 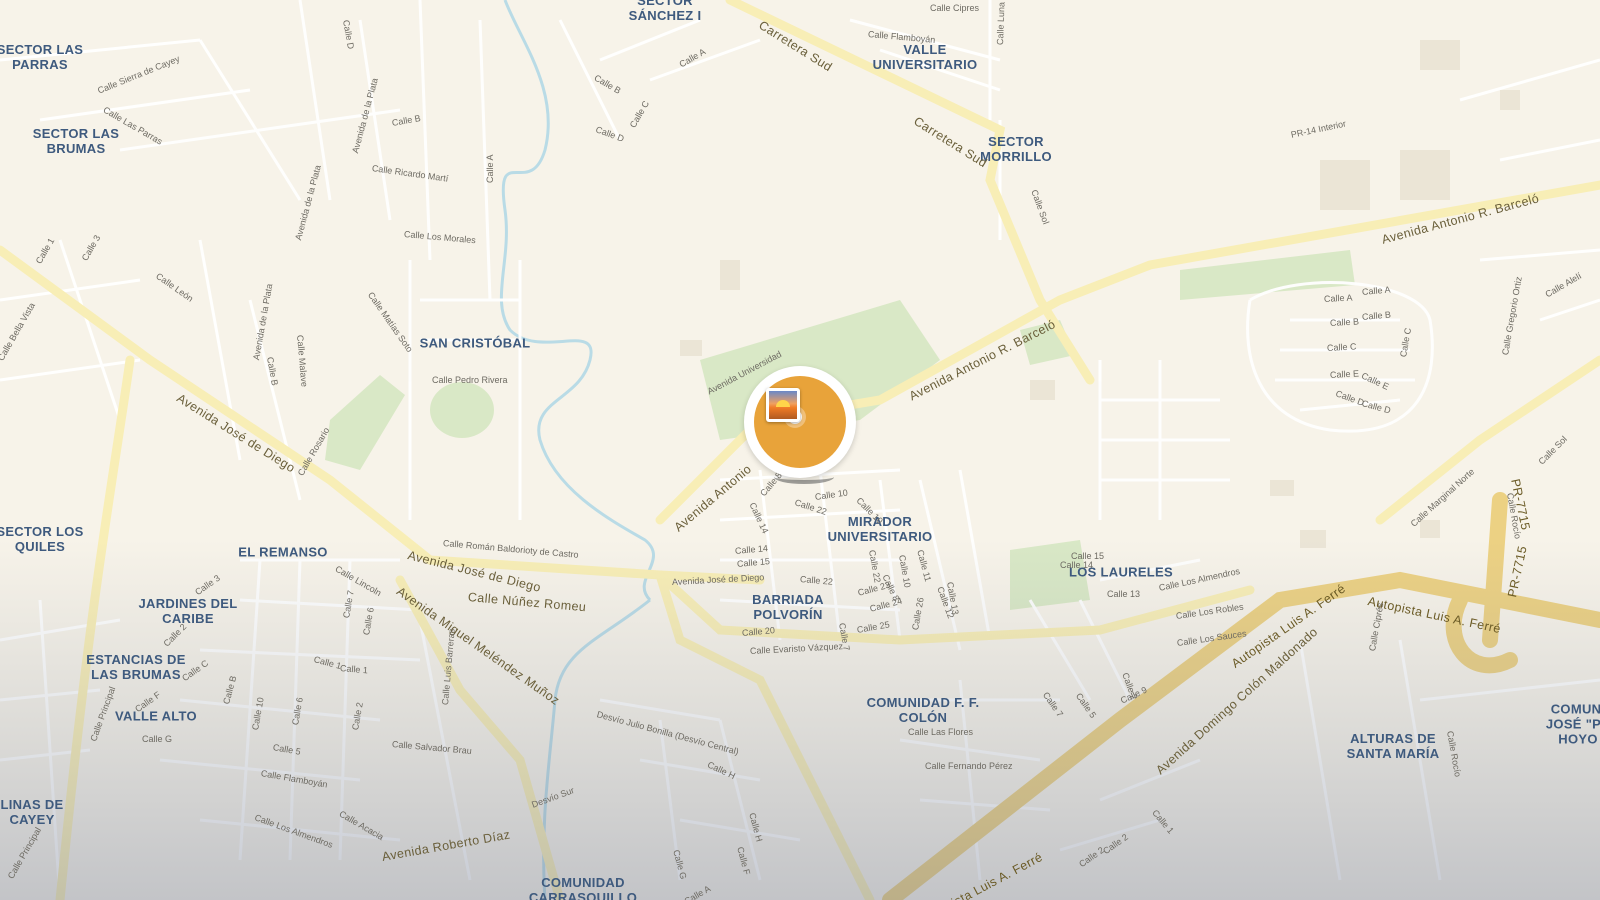 I want to click on area-label-comunidad-jose: COMUNIJOSÉ "PEHOYO, so click(x=1572, y=724).